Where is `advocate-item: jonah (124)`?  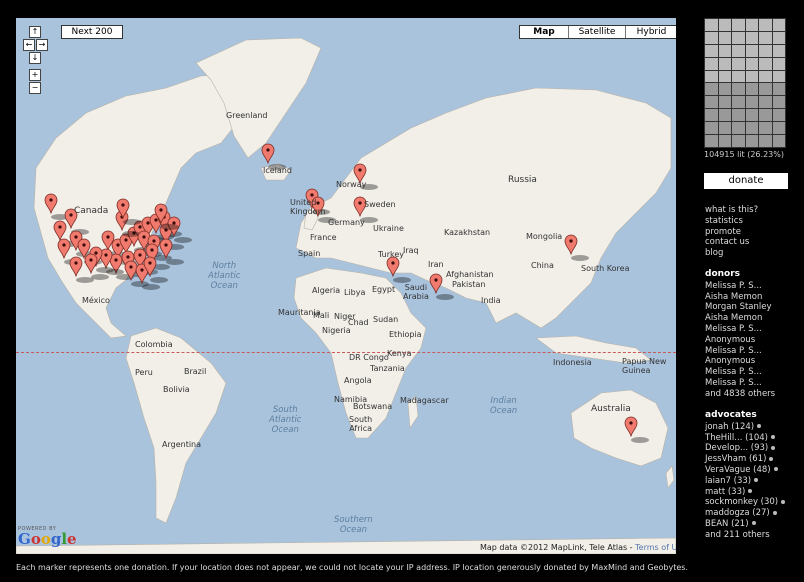
advocate-item: jonah (124) is located at coordinates (745, 427).